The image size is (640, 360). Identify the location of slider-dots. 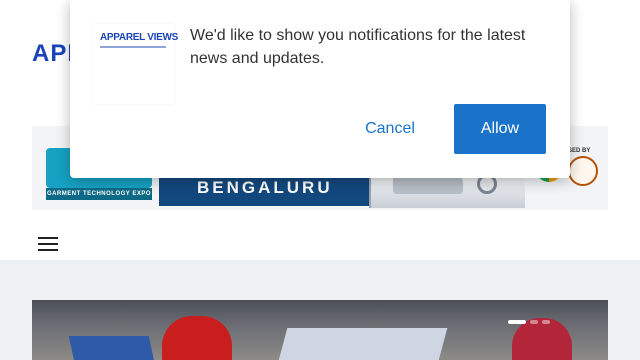
(529, 322).